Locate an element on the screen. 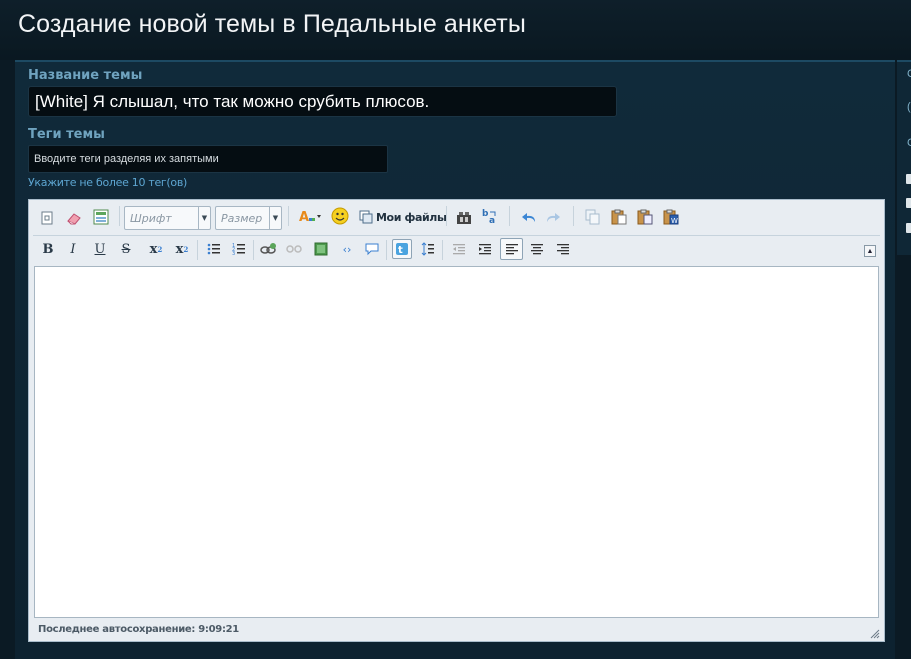 The width and height of the screenshot is (911, 659). resize-handle-icon is located at coordinates (874, 632).